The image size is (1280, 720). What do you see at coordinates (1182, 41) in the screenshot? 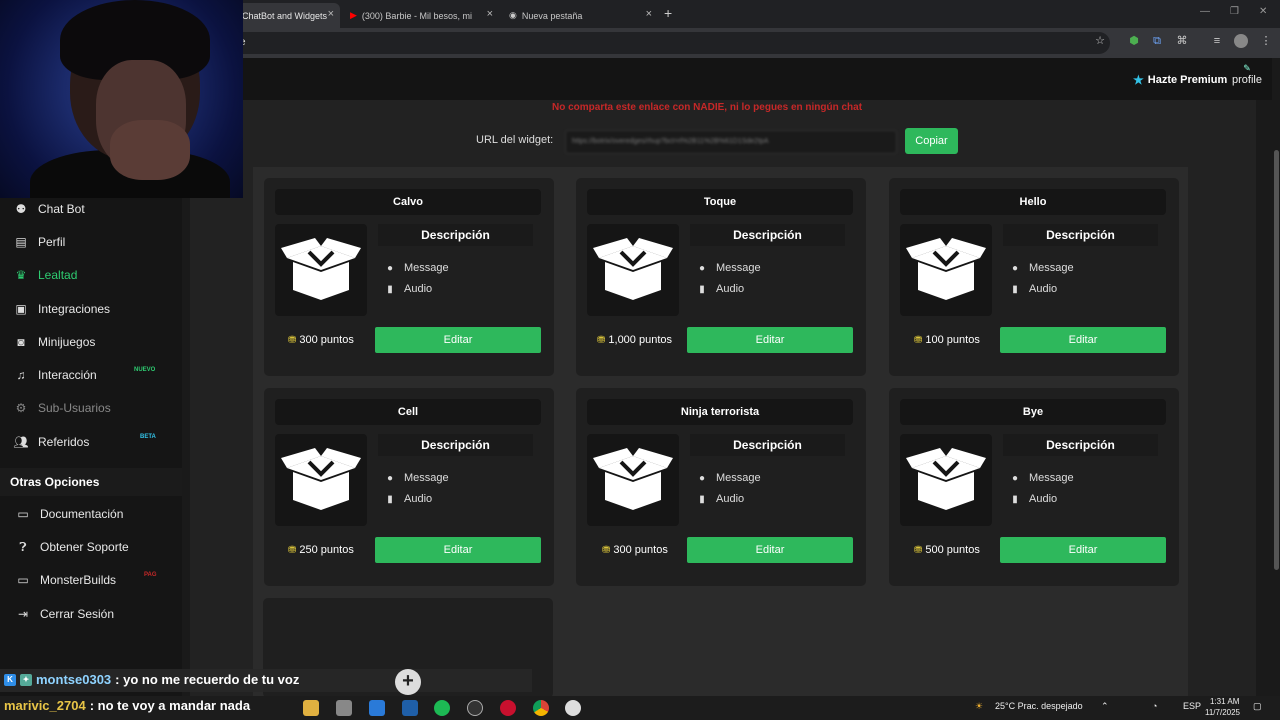
I see `extensions-icon: ⌘` at bounding box center [1182, 41].